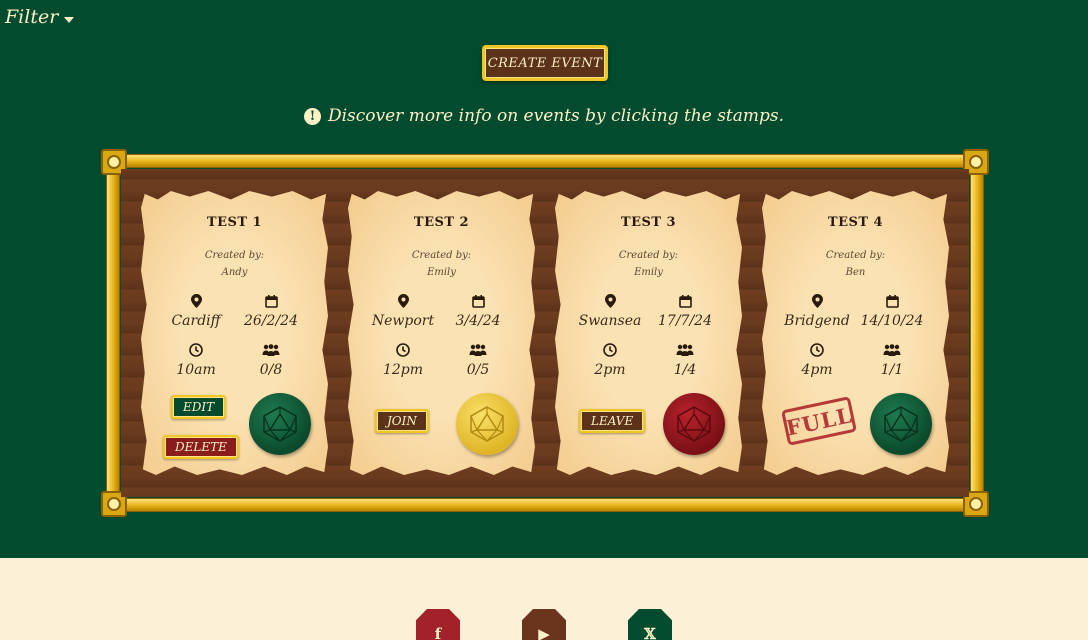  Describe the element at coordinates (544, 624) in the screenshot. I see `youtube-link: ▶` at that location.